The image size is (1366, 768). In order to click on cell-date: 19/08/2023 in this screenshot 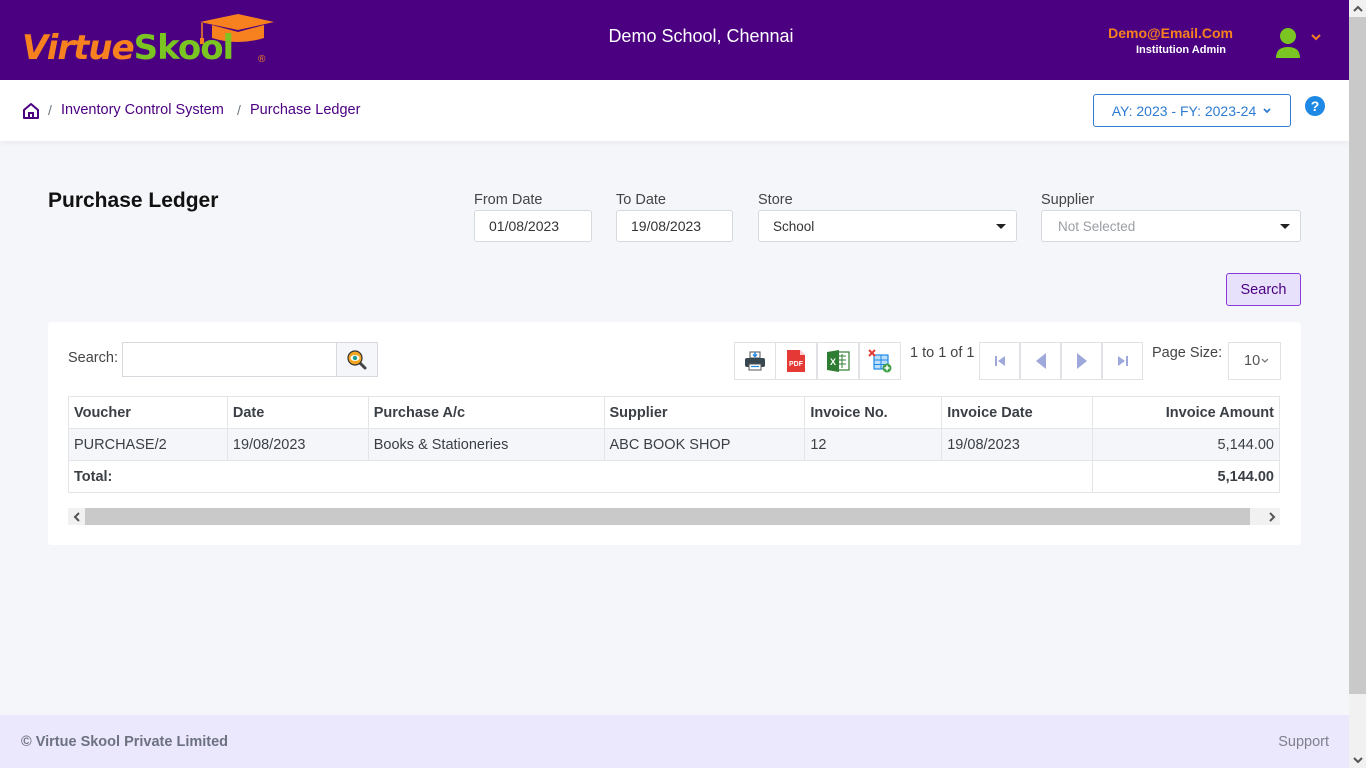, I will do `click(297, 444)`.